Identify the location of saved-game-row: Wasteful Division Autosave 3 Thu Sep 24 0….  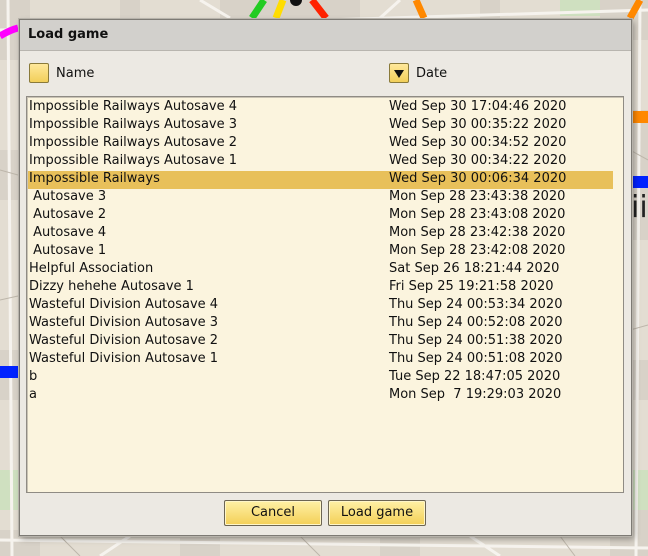
(320, 324).